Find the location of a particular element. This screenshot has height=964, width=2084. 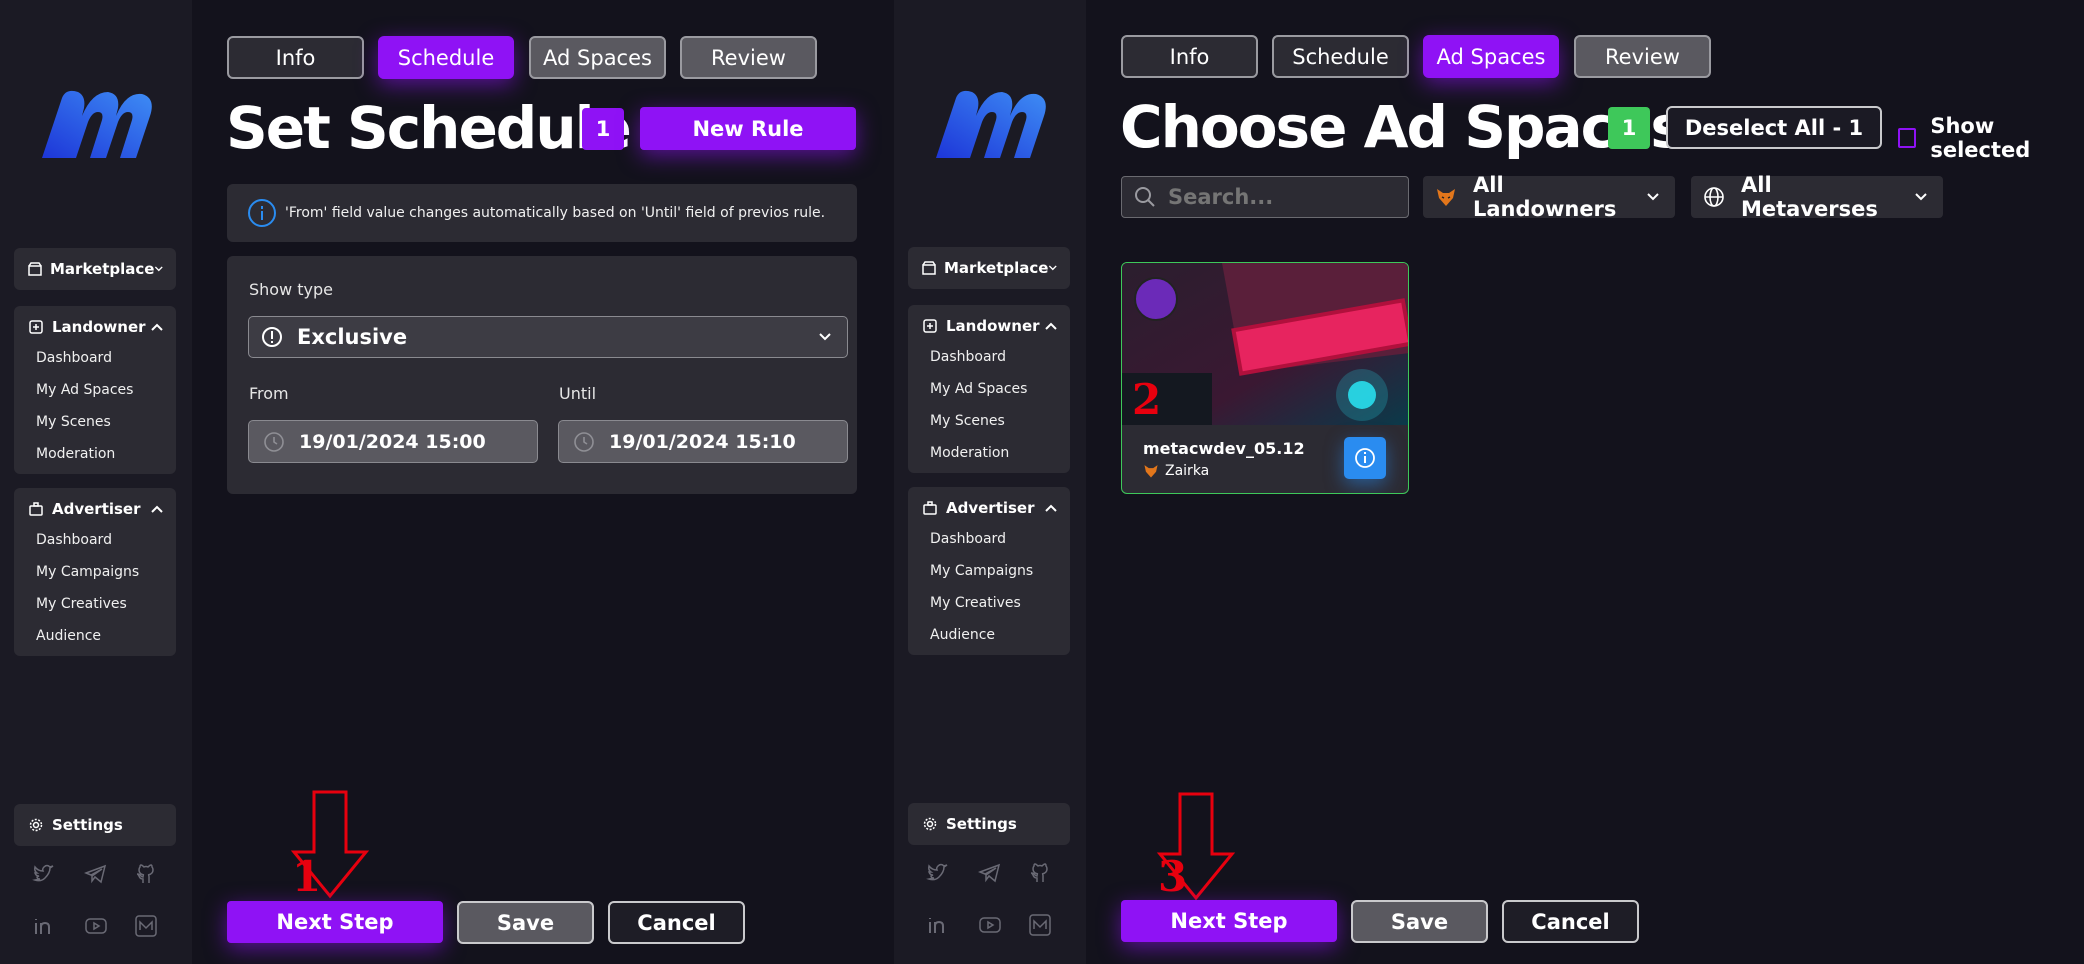

page-title: Choose Ad Spaces is located at coordinates (1402, 127).